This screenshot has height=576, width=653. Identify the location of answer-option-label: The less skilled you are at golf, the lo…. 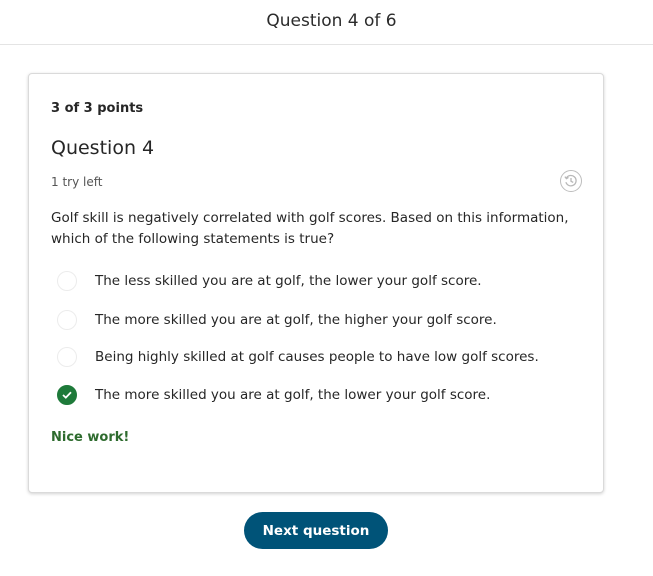
(288, 281).